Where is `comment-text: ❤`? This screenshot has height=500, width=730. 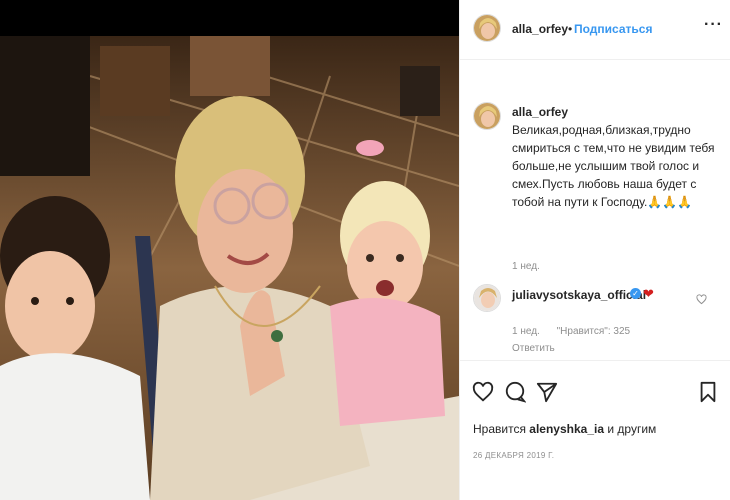 comment-text: ❤ is located at coordinates (648, 293).